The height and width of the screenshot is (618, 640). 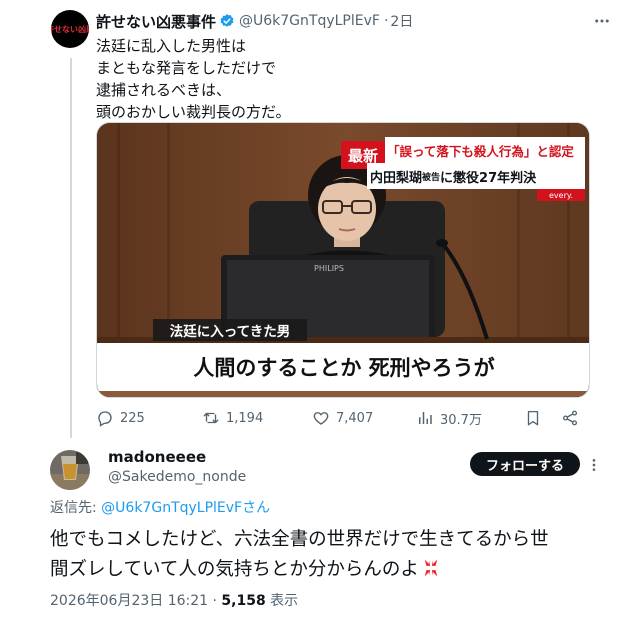 What do you see at coordinates (570, 418) in the screenshot?
I see `share-icon` at bounding box center [570, 418].